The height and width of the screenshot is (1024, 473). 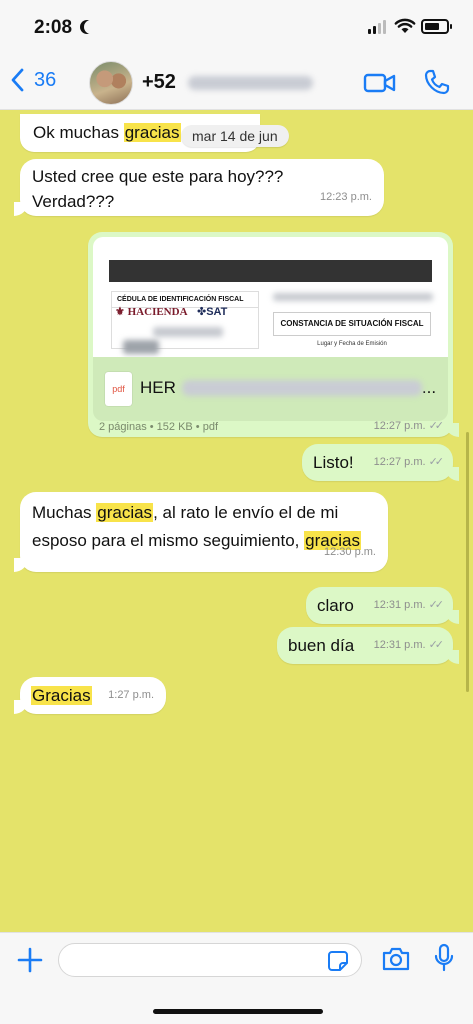 What do you see at coordinates (333, 462) in the screenshot?
I see `message-text: Listo!` at bounding box center [333, 462].